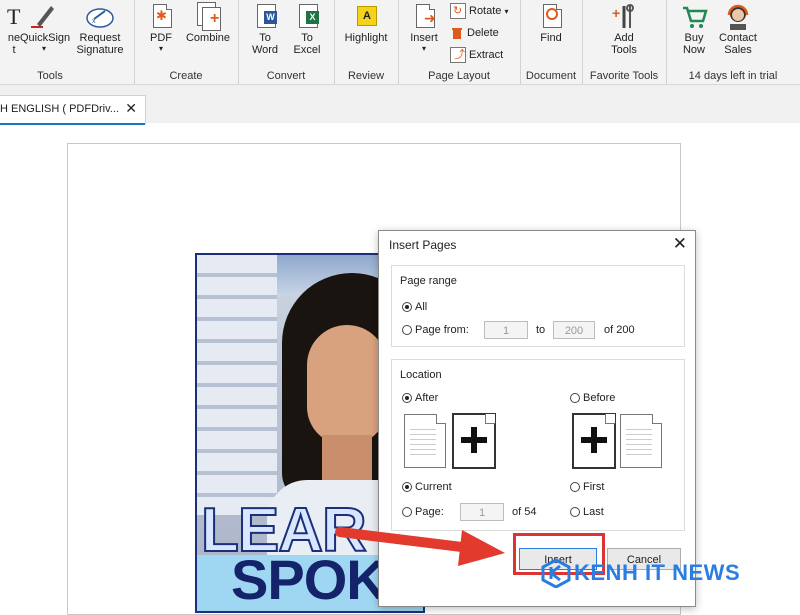  I want to click on red-arrow-annotation, so click(420, 546).